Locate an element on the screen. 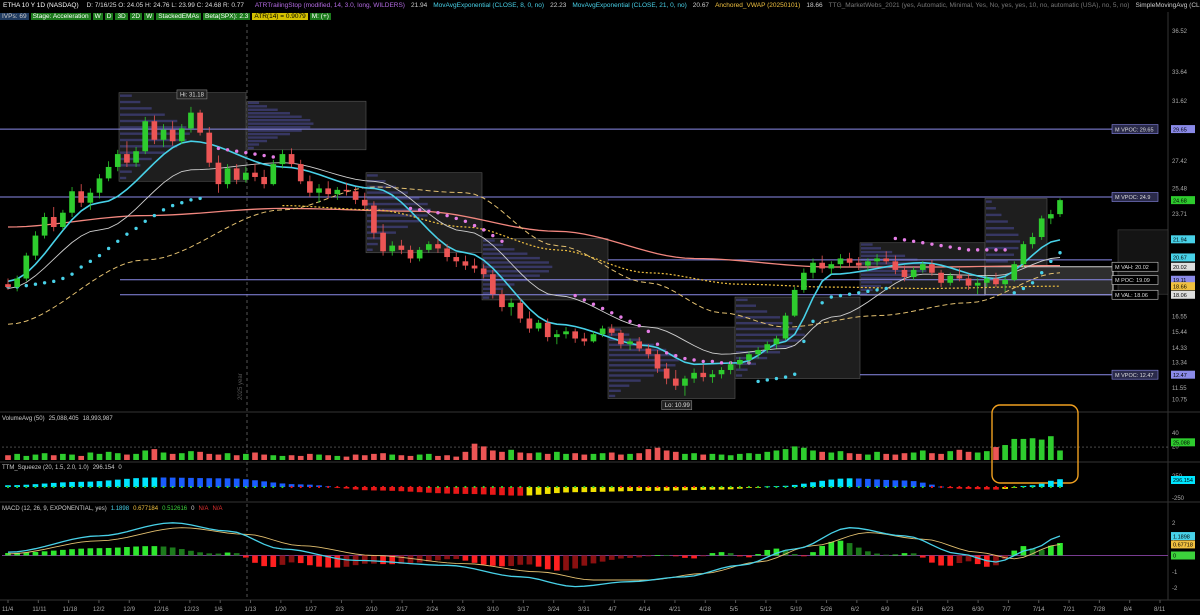 The width and height of the screenshot is (1200, 615). price-tag-label: 20.02 is located at coordinates (1180, 268).